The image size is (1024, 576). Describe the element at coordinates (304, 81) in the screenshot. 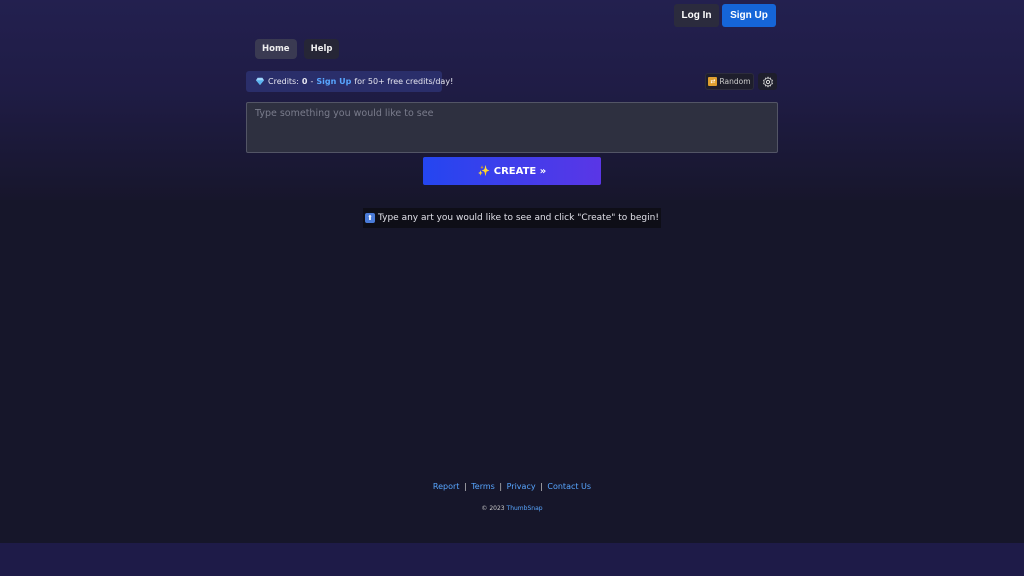

I see `credits-count: 0` at that location.